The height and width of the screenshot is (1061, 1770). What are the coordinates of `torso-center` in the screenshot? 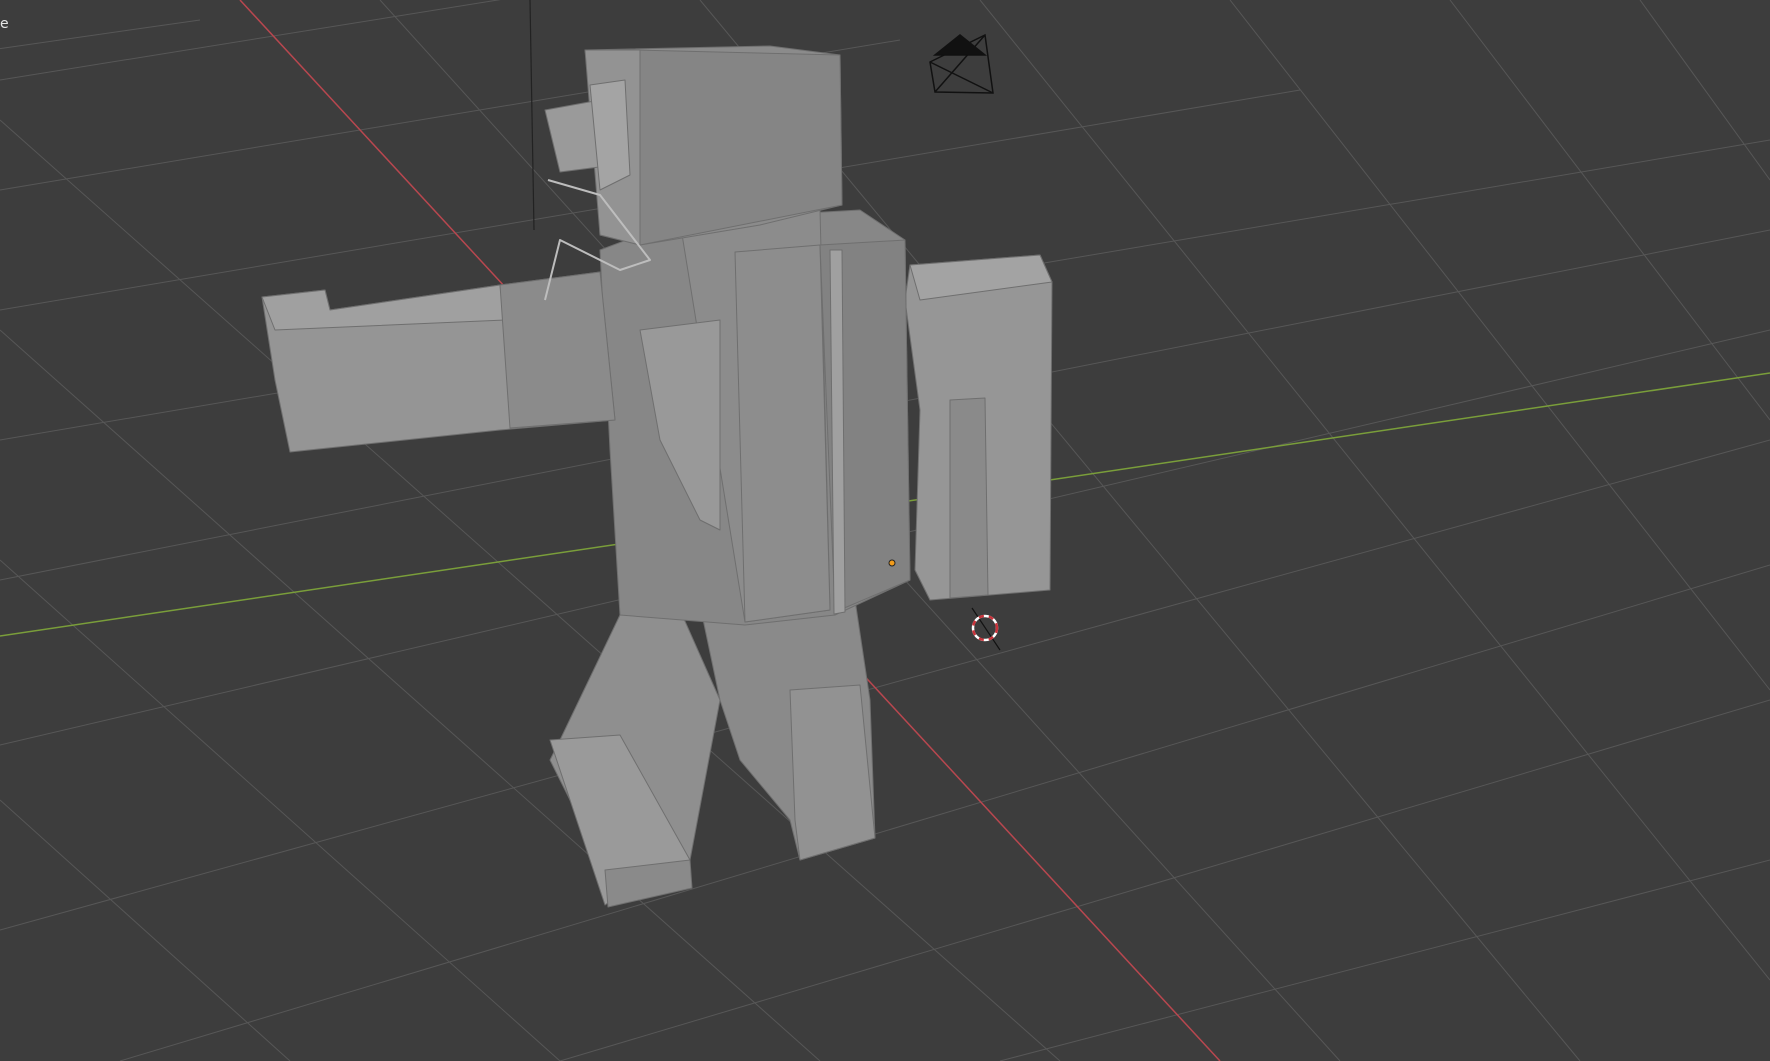 It's located at (782, 433).